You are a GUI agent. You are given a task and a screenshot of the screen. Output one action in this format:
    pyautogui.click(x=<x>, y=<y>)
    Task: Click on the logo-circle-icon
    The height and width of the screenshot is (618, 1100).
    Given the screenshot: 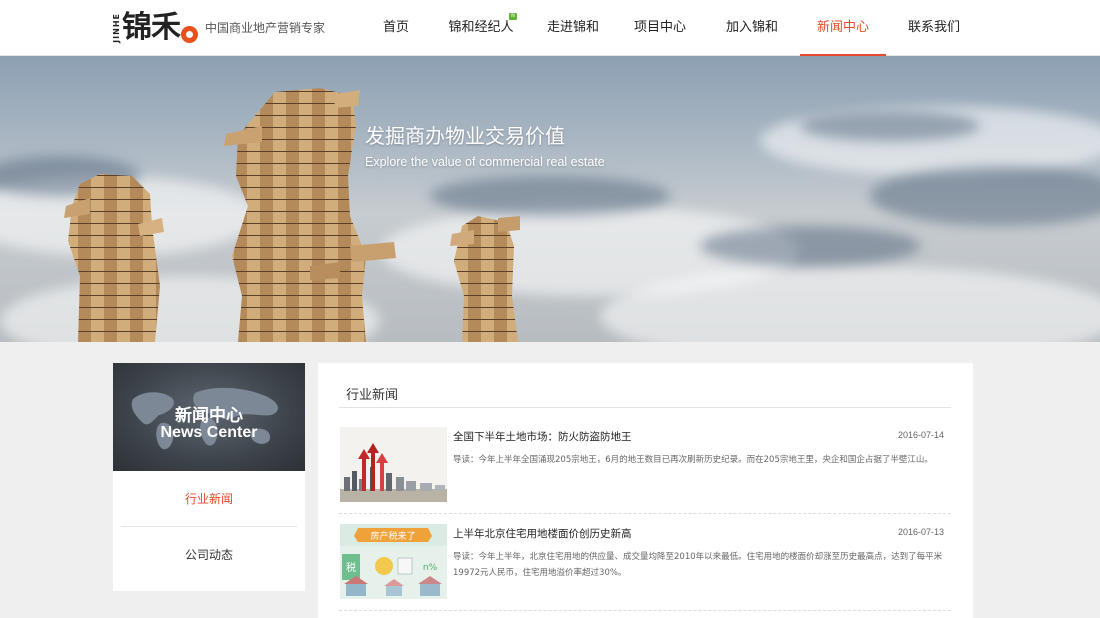 What is the action you would take?
    pyautogui.click(x=189, y=34)
    